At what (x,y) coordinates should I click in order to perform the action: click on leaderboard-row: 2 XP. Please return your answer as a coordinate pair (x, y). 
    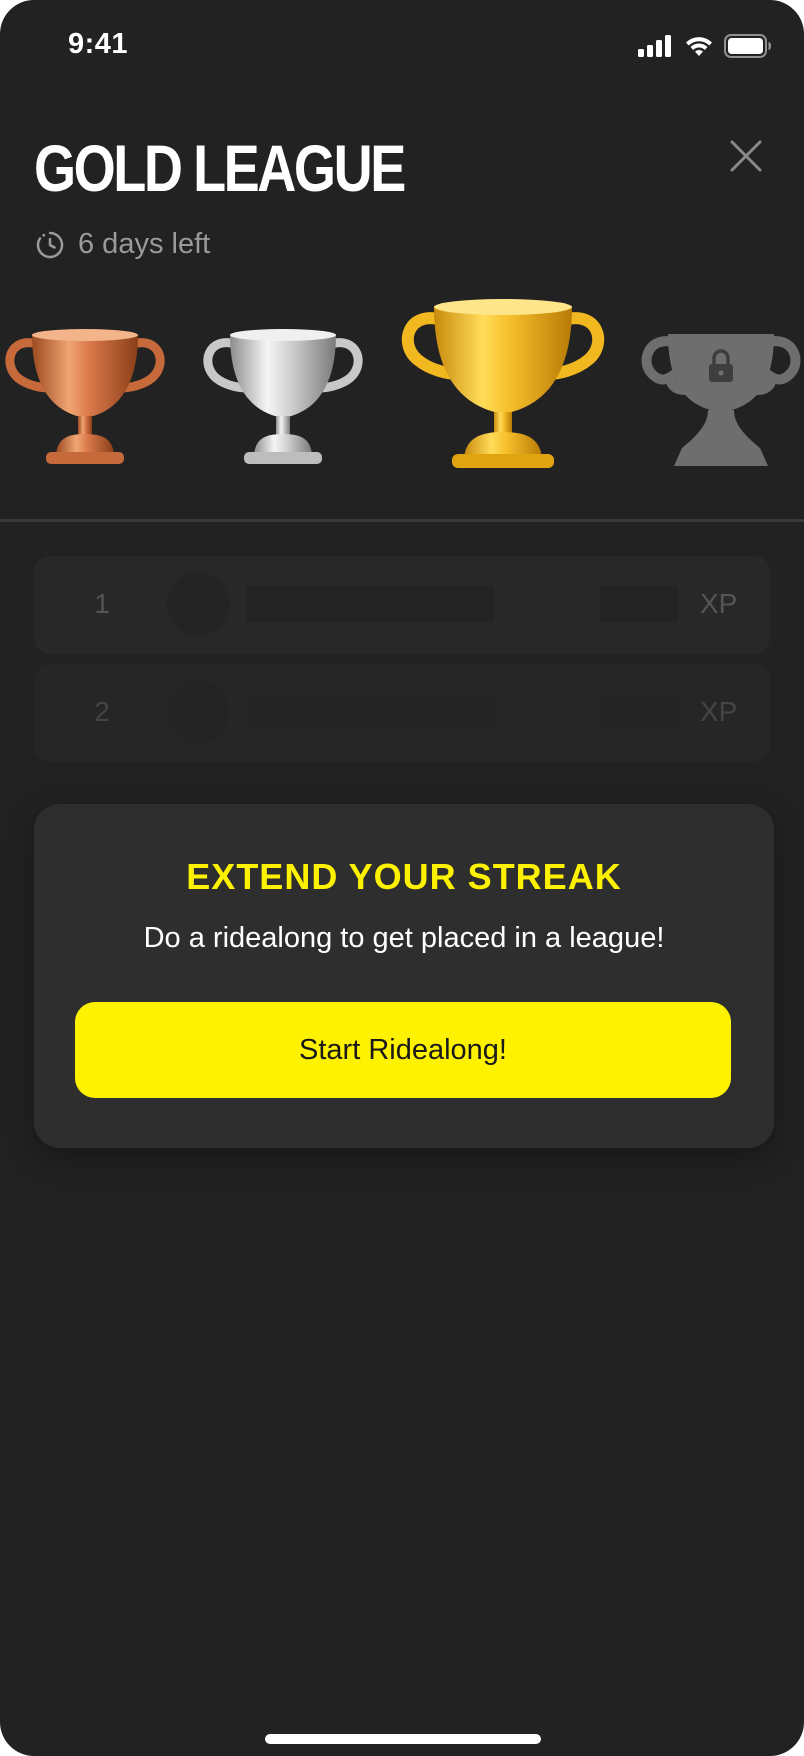
    Looking at the image, I should click on (402, 713).